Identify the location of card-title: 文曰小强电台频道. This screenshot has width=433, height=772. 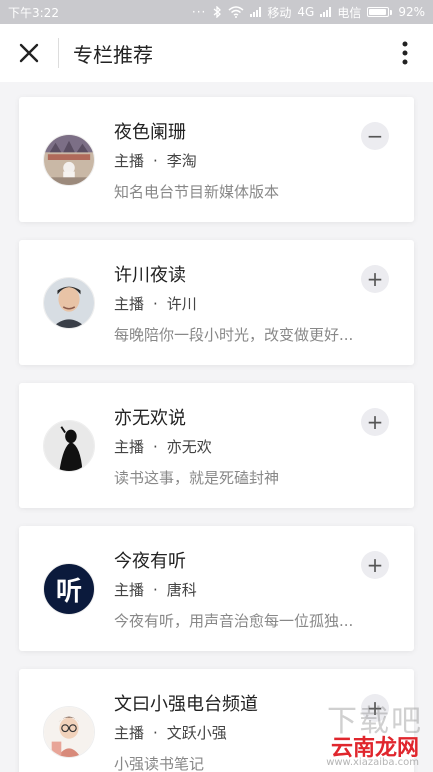
(186, 704).